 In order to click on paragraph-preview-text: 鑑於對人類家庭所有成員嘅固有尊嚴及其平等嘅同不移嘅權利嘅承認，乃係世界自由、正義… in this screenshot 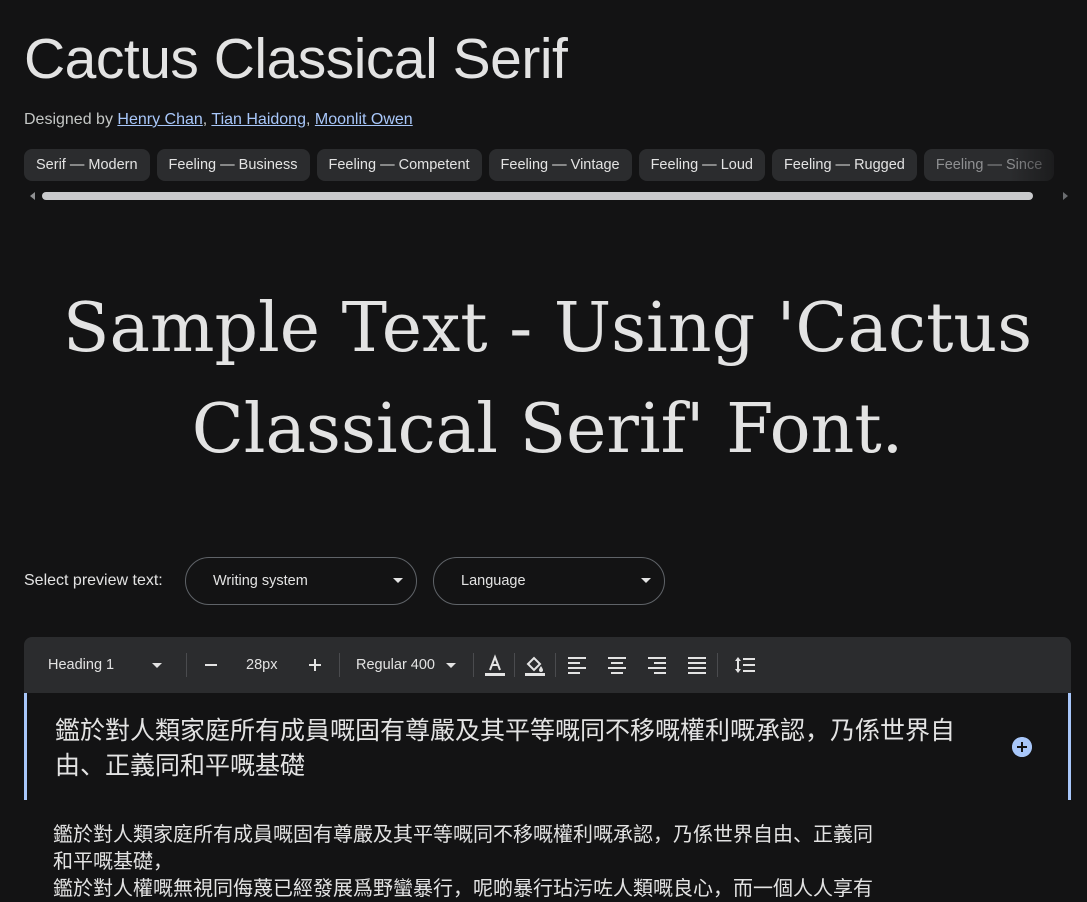, I will do `click(508, 861)`.